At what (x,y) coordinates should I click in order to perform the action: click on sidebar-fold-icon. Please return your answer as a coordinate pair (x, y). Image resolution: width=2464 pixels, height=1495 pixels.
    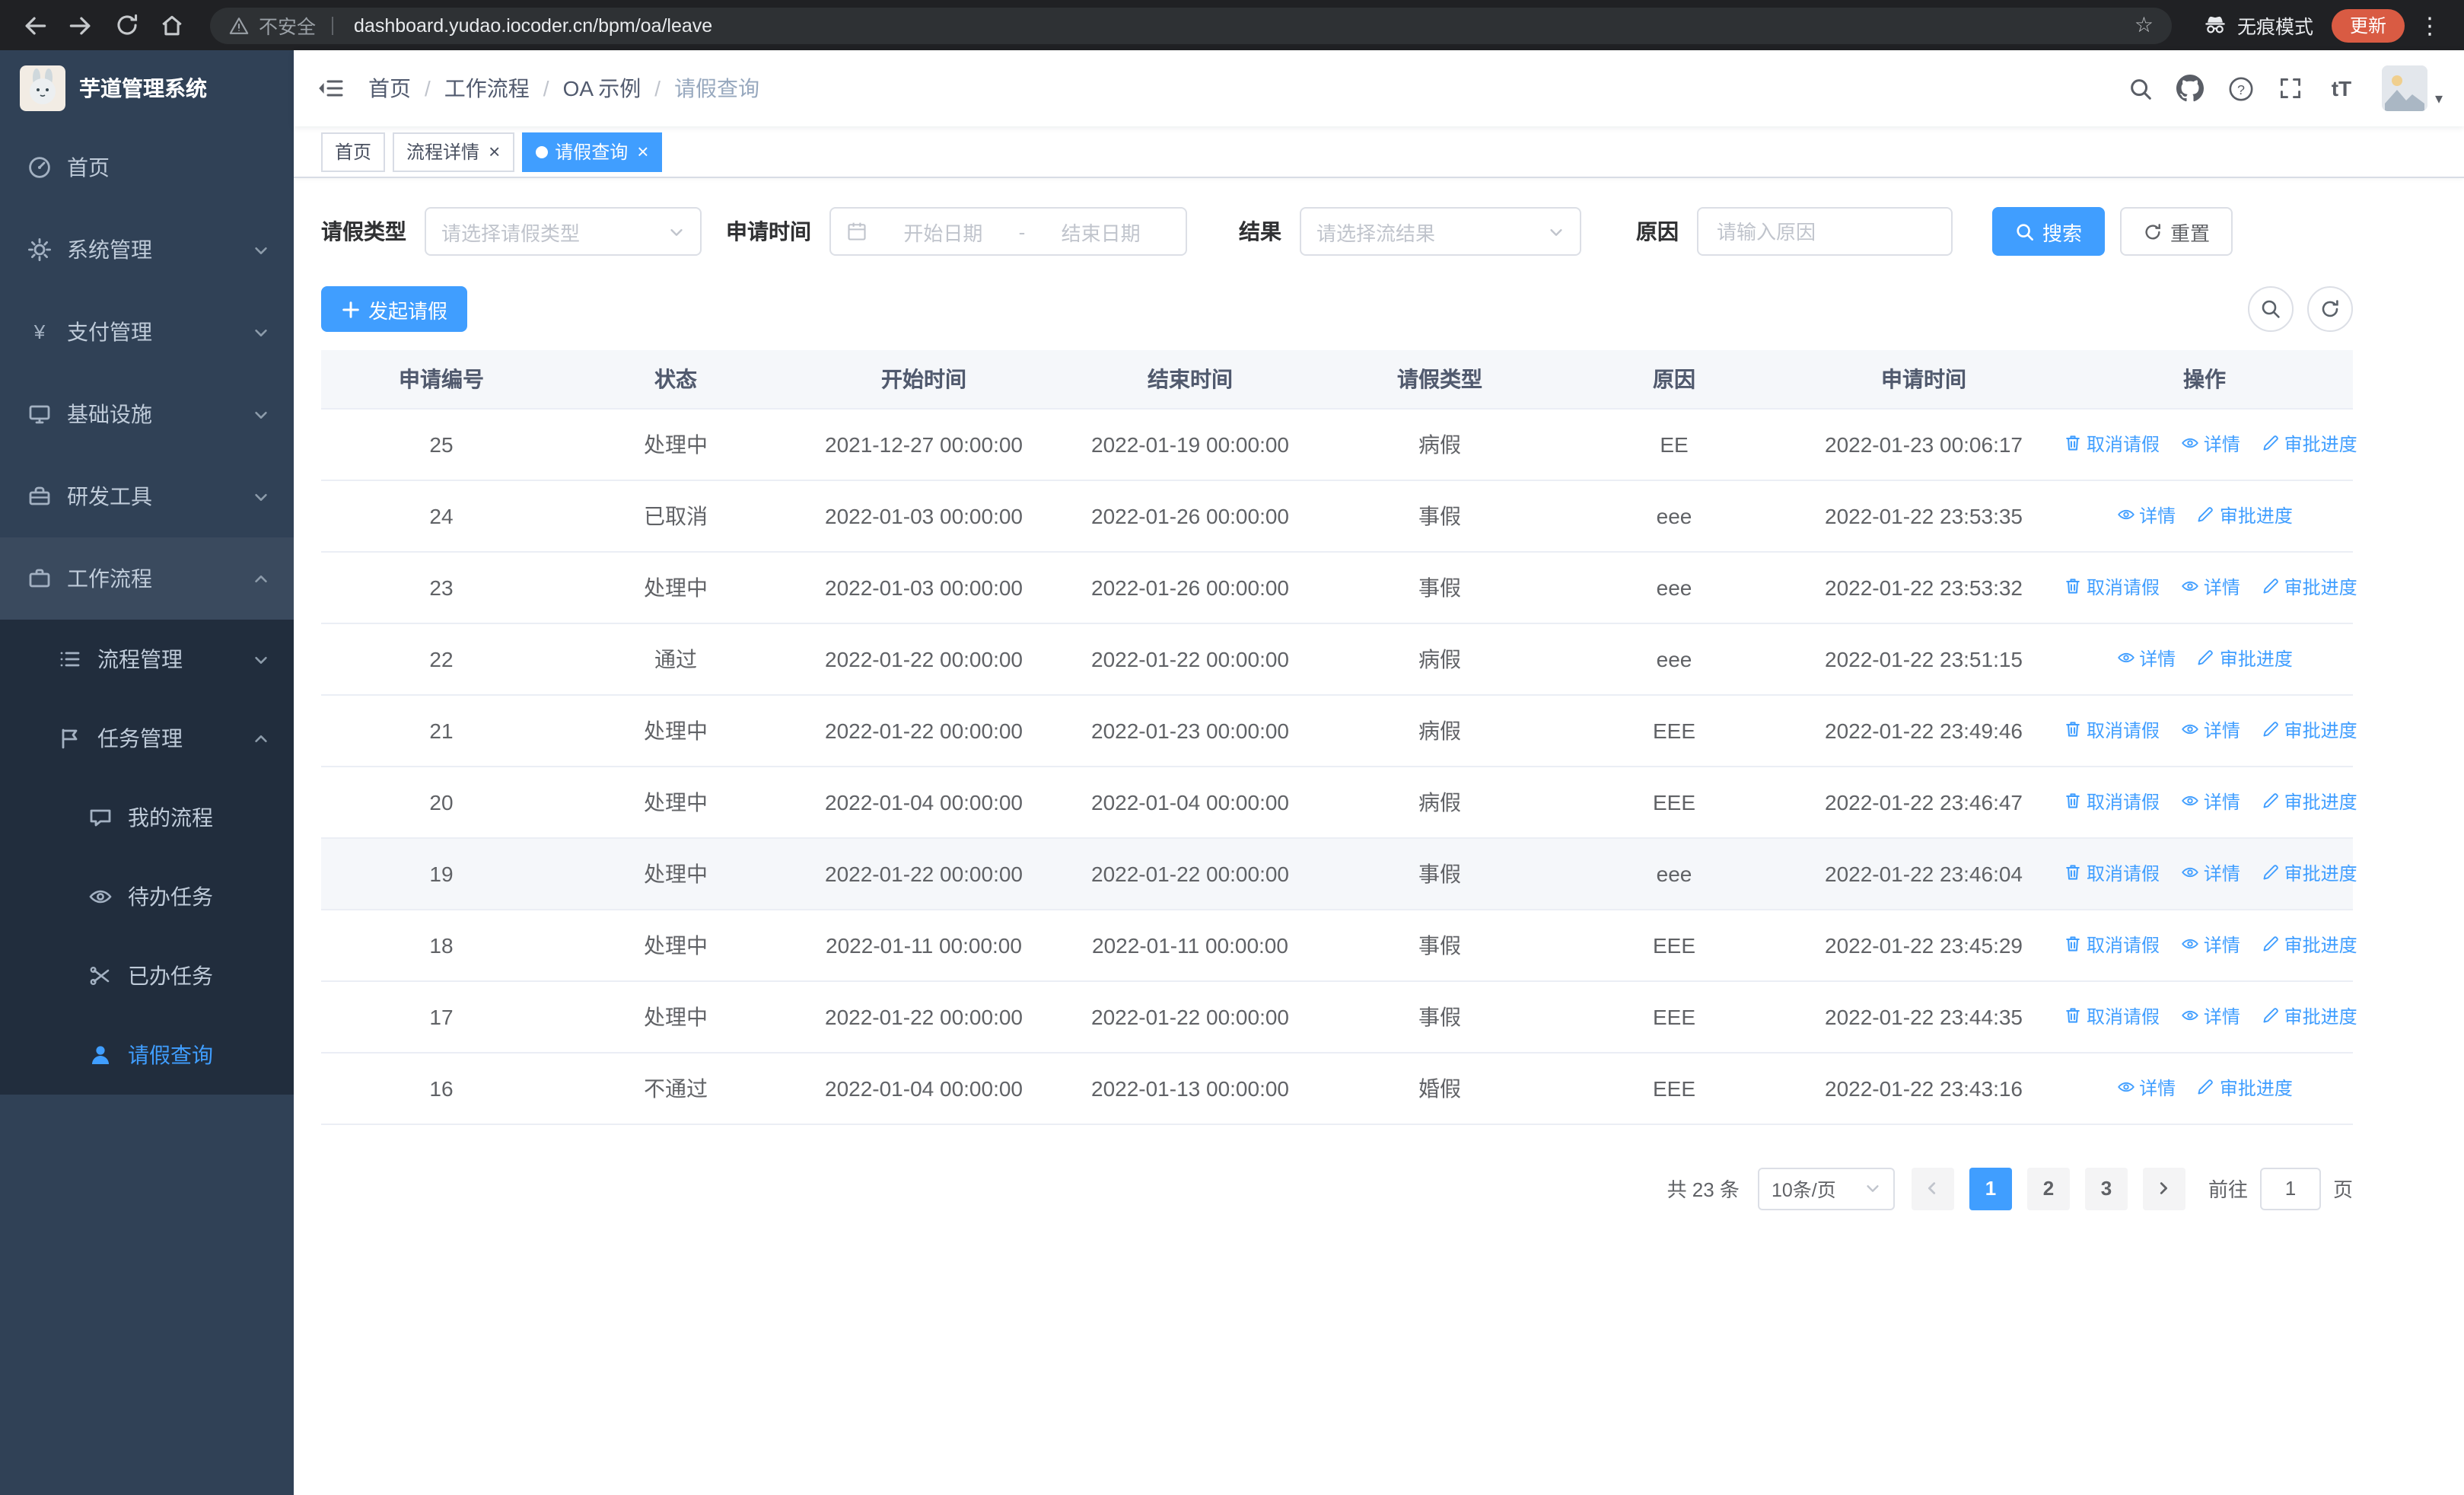
    Looking at the image, I should click on (330, 88).